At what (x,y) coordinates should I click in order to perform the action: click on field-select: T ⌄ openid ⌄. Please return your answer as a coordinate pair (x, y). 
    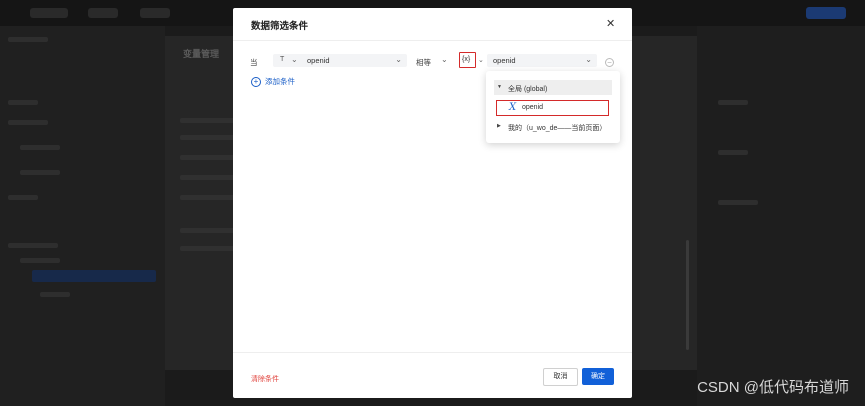
    Looking at the image, I should click on (340, 60).